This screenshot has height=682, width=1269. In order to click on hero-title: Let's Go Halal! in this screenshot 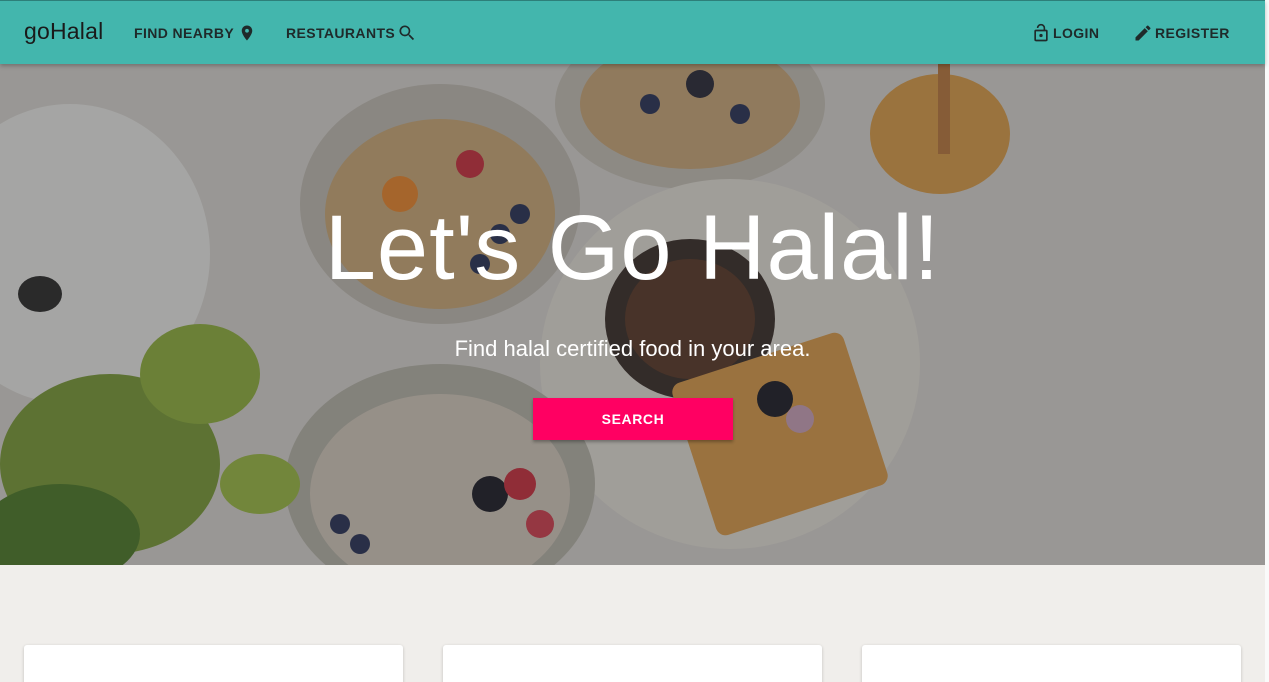, I will do `click(632, 248)`.